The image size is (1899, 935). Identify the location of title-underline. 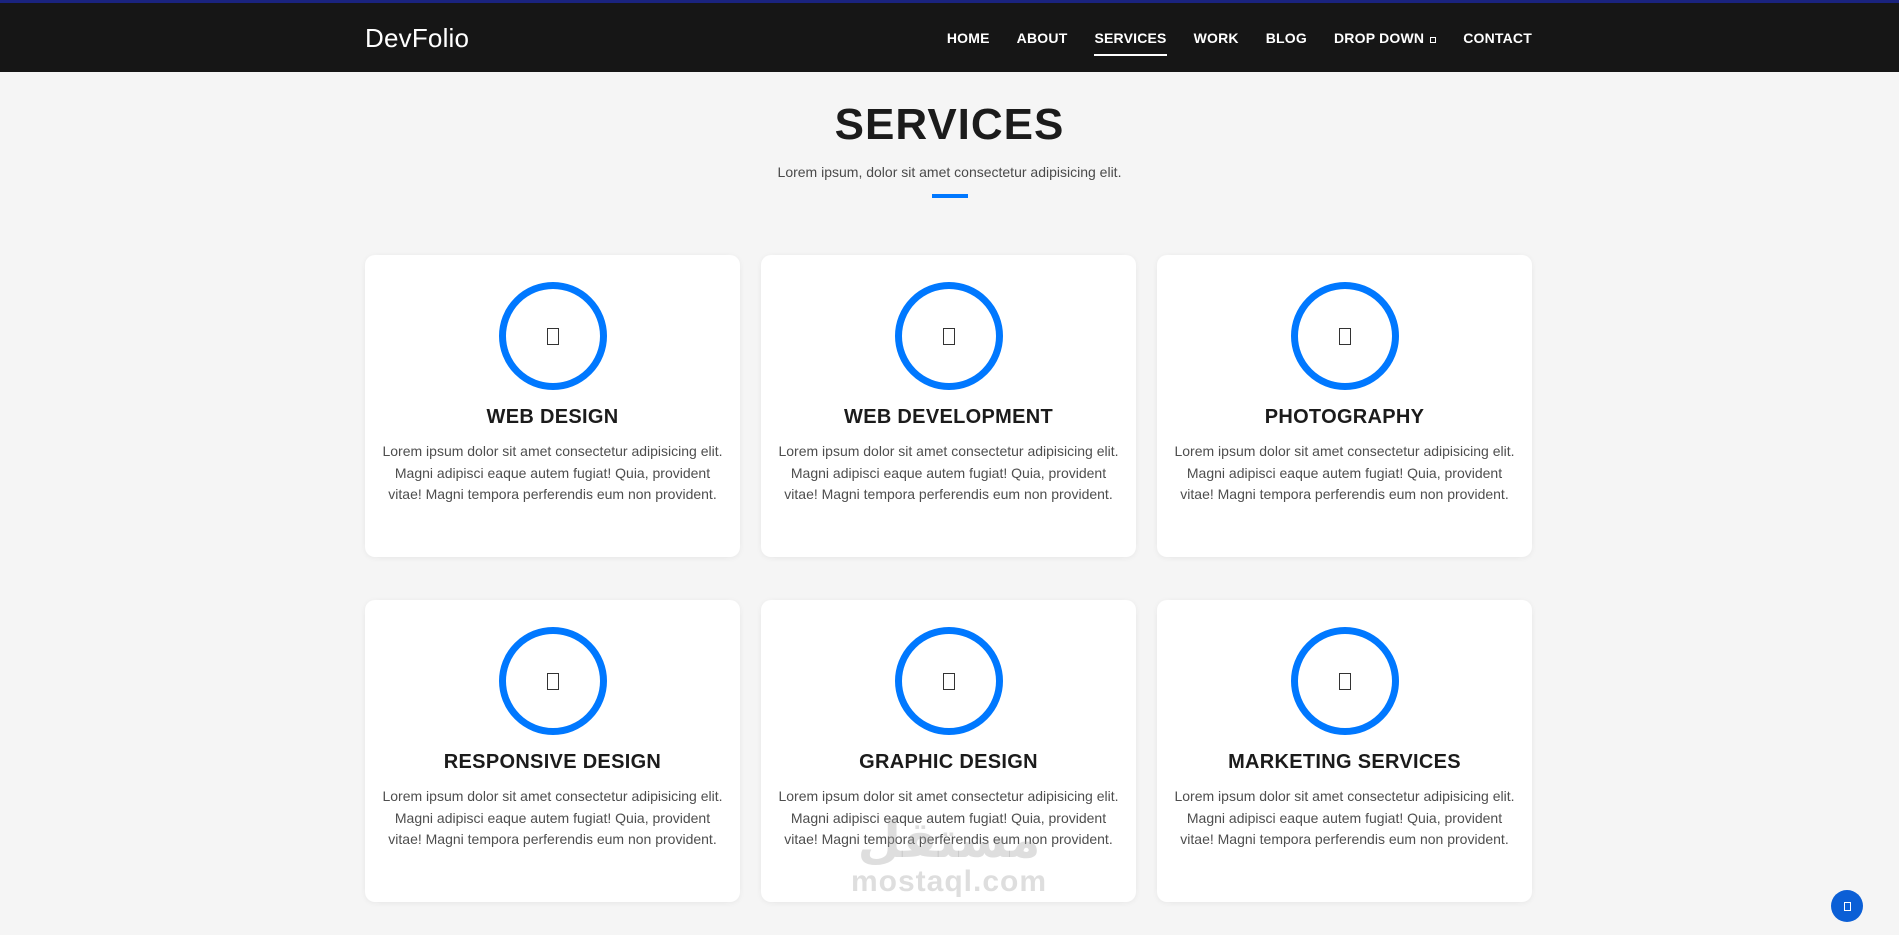
(949, 196).